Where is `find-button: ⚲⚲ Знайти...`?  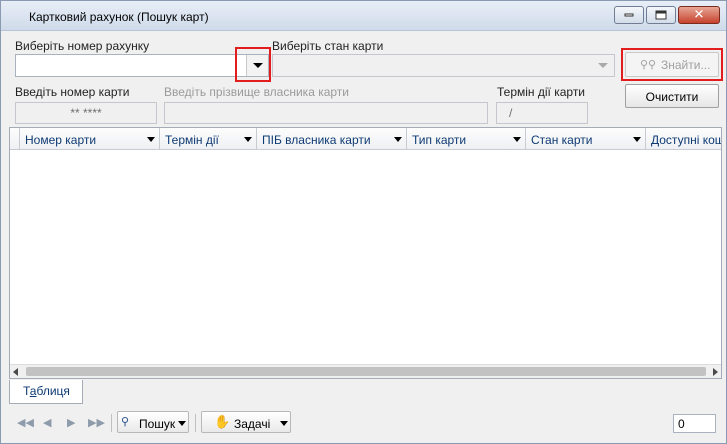
find-button: ⚲⚲ Знайти... is located at coordinates (672, 64).